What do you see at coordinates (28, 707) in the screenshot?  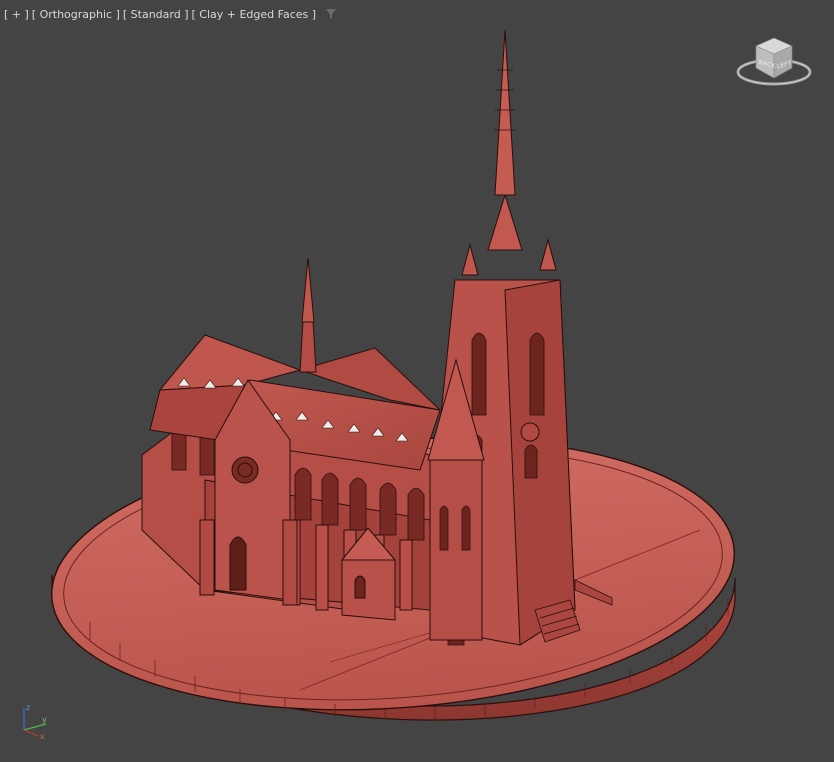 I see `axis-z-label: z` at bounding box center [28, 707].